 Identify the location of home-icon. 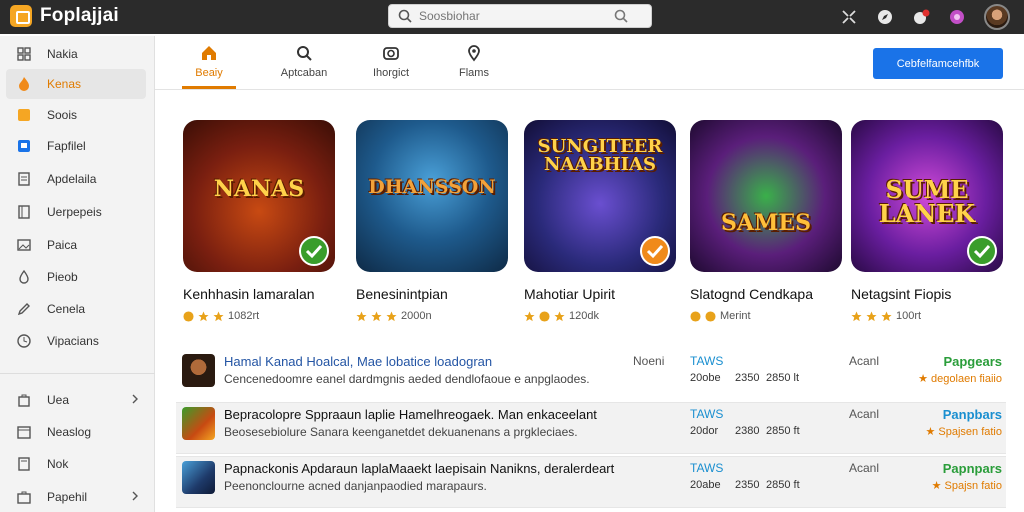
(209, 53).